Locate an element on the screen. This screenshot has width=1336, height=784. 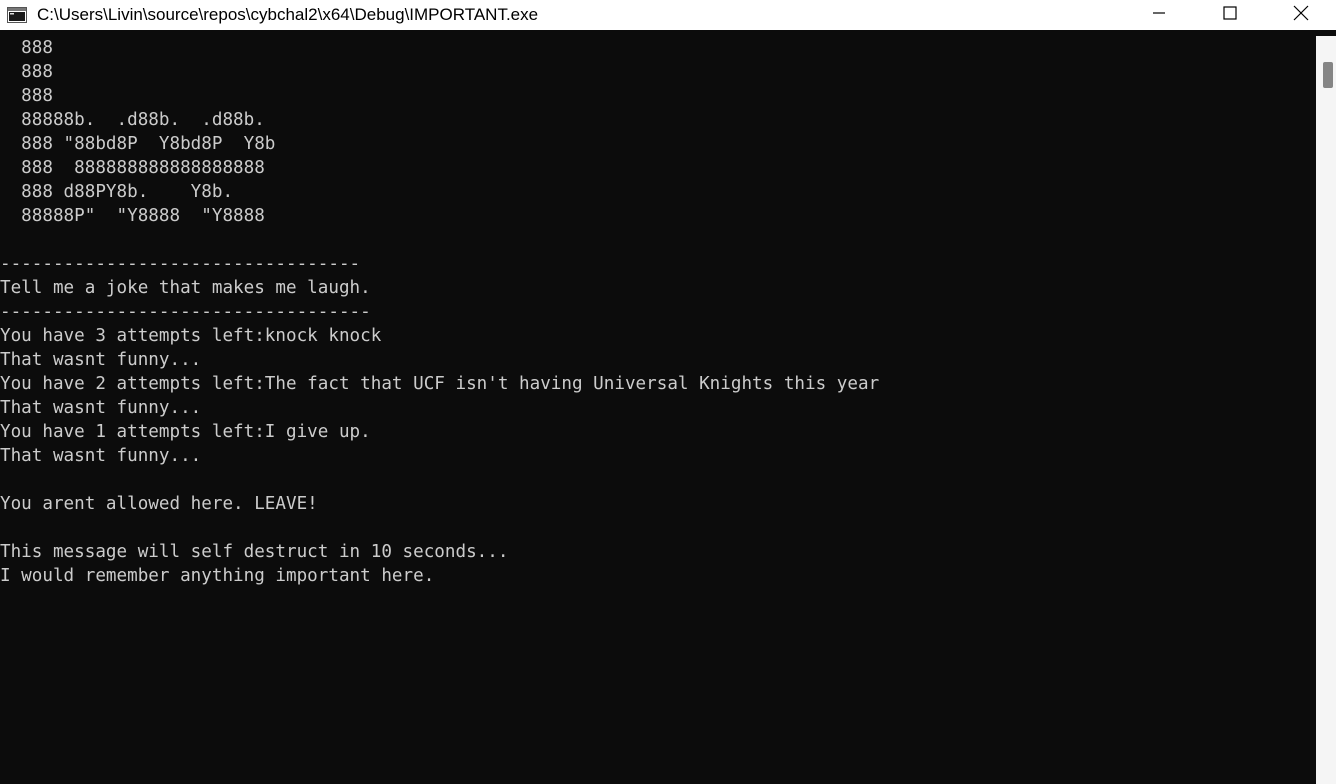
console-line: 888 d88PY8b. Y8b. is located at coordinates (117, 192).